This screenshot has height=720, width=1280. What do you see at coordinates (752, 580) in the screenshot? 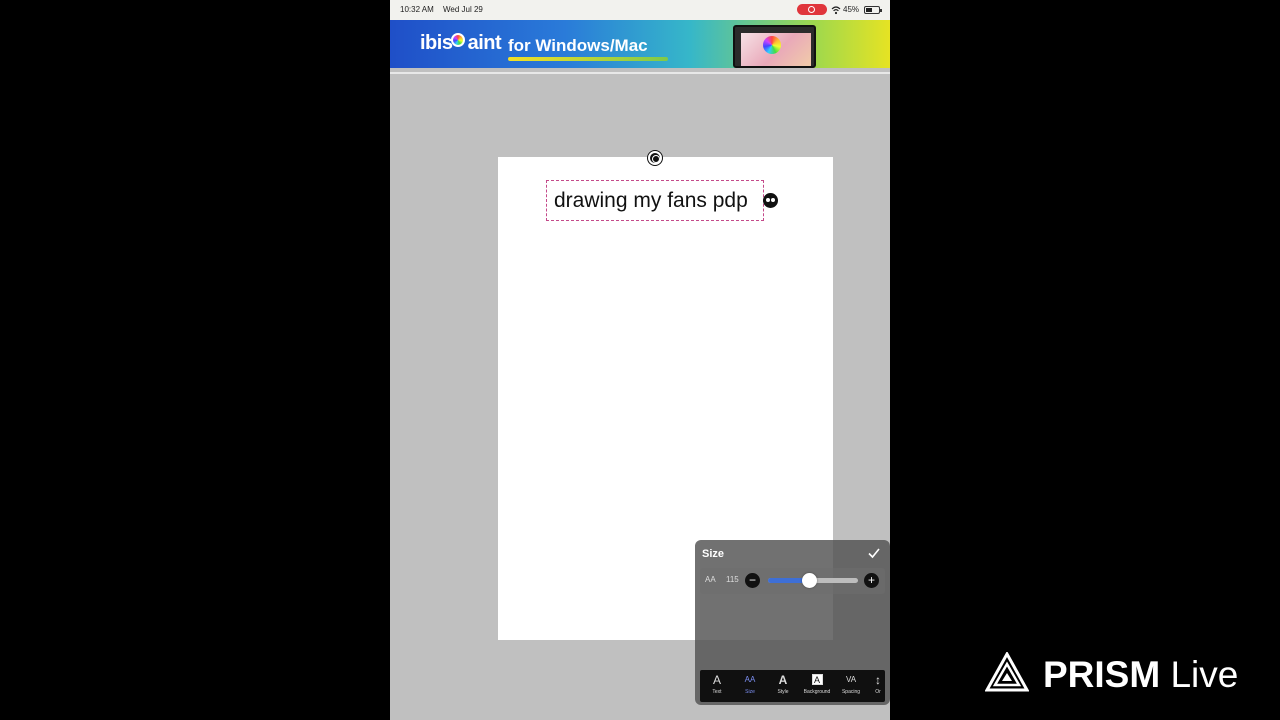
I see `decrease-size-button: −` at bounding box center [752, 580].